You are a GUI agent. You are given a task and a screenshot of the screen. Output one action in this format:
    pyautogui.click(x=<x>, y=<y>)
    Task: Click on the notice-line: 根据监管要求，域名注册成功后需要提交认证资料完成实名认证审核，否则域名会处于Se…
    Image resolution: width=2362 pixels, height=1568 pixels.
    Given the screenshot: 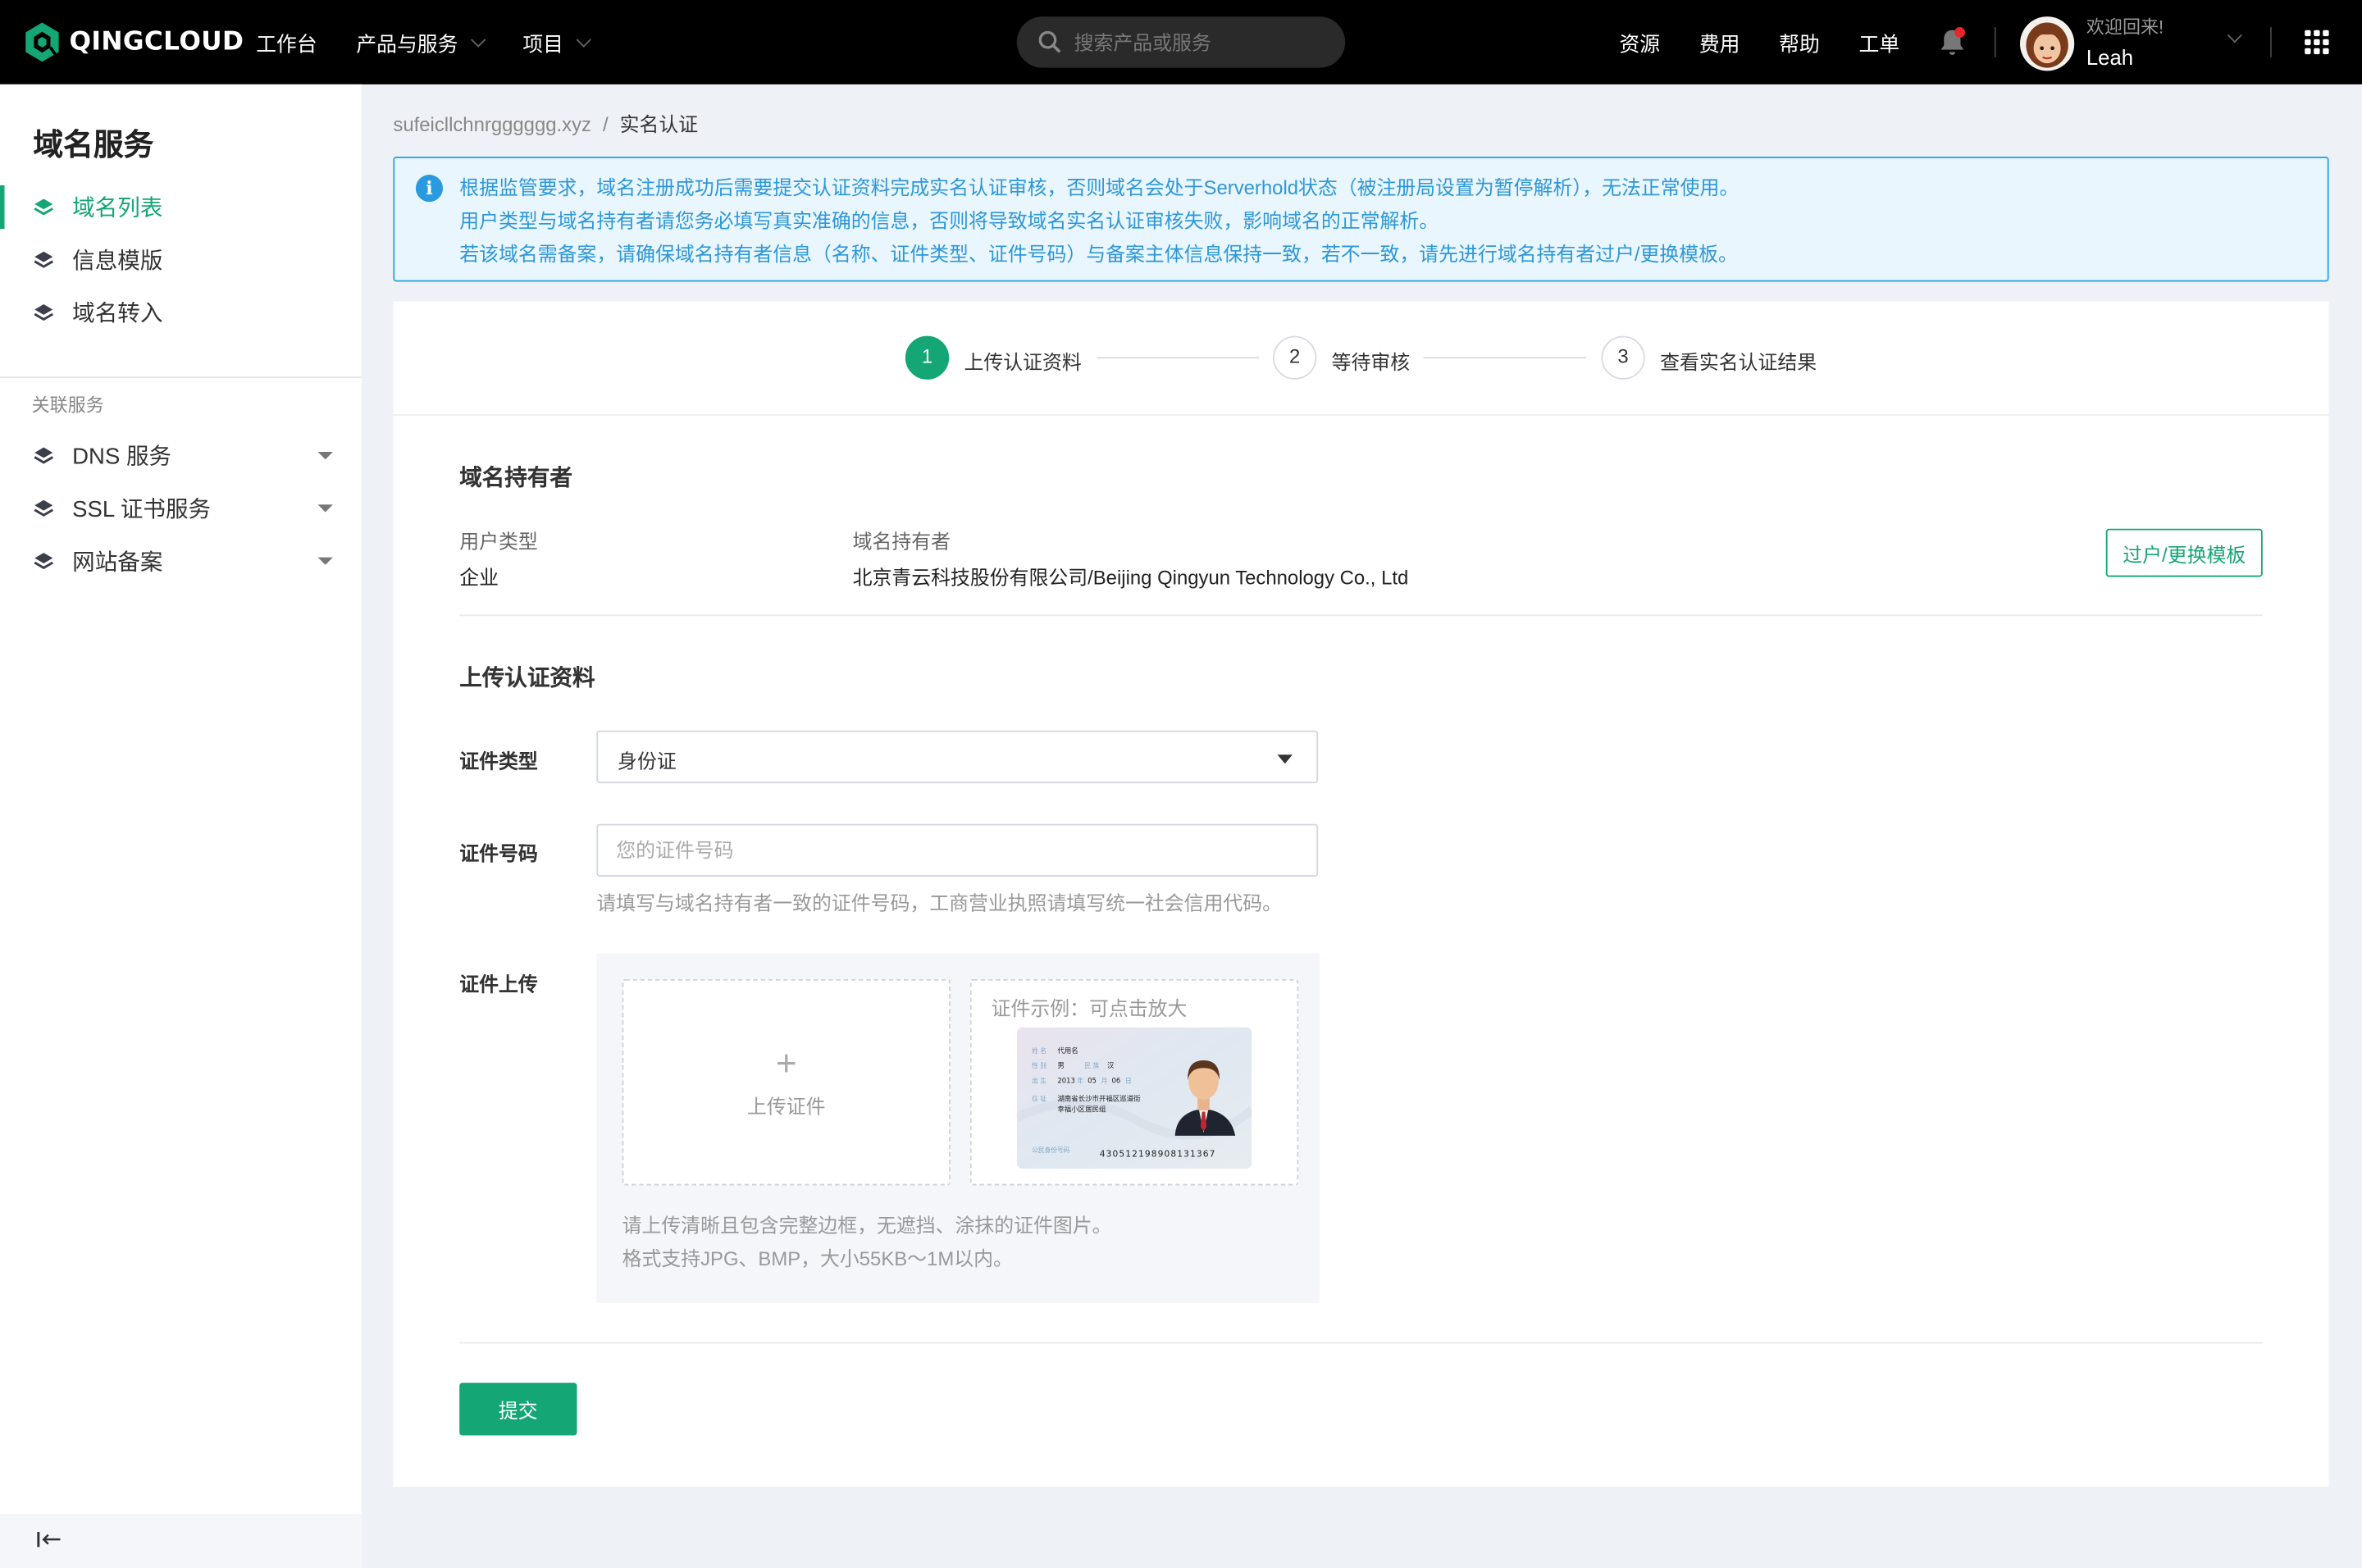 What is the action you would take?
    pyautogui.click(x=1099, y=187)
    